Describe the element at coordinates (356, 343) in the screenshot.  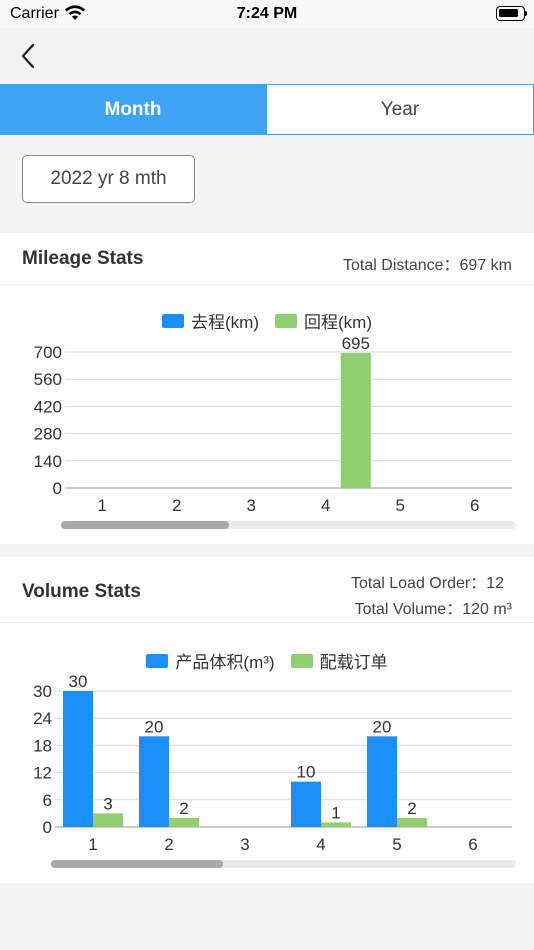
I see `data-label: 695` at that location.